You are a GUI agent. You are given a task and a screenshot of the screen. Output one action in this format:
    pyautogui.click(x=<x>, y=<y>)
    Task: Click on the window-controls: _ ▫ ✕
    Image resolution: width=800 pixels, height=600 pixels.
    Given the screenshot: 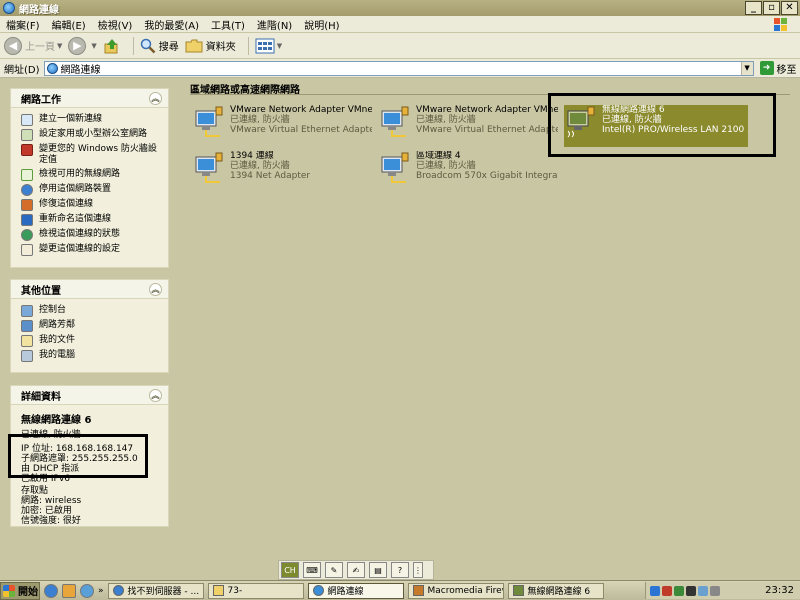 What is the action you would take?
    pyautogui.click(x=771, y=8)
    